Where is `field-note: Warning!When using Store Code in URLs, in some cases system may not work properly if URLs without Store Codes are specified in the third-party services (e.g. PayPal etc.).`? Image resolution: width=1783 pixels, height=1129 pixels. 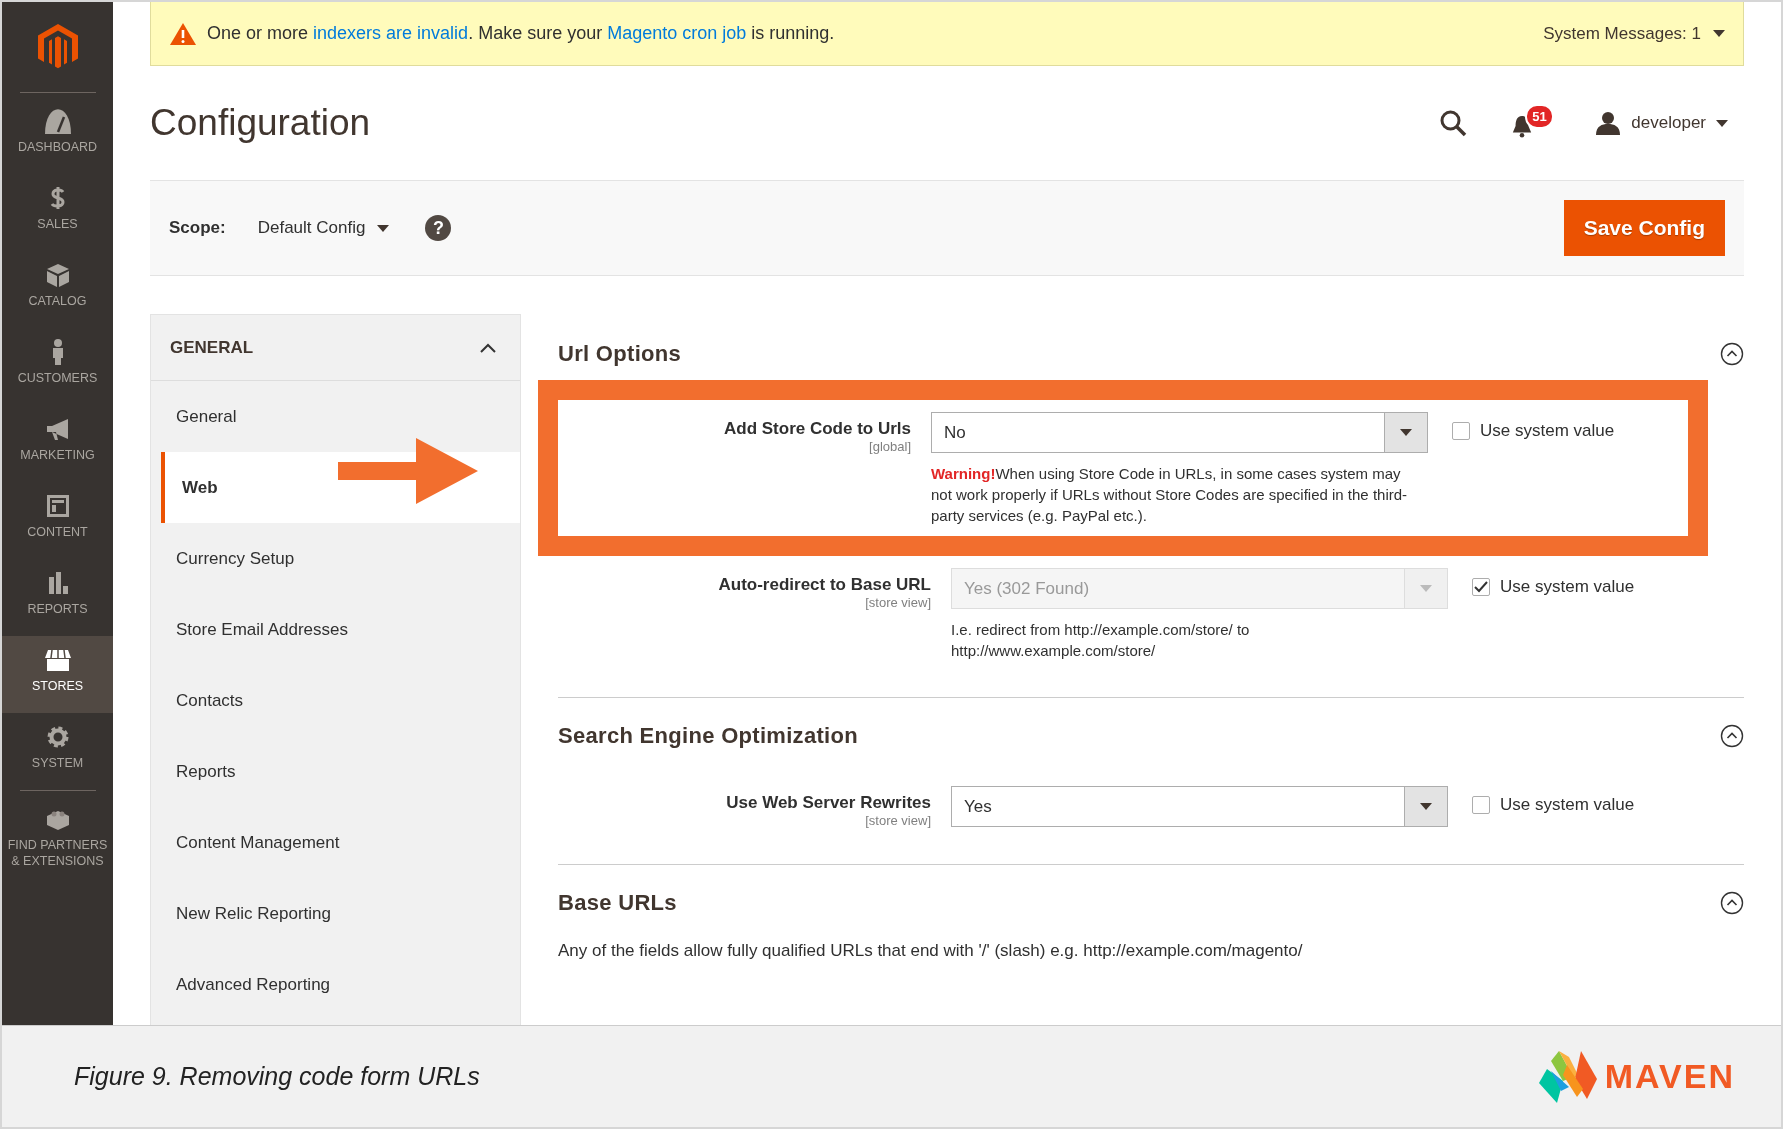
field-note: Warning!When using Store Code in URLs, in some cases system may not work properly if URLs without Store Codes are specified in the third-party services (e.g. PayPal etc.). is located at coordinates (1170, 495).